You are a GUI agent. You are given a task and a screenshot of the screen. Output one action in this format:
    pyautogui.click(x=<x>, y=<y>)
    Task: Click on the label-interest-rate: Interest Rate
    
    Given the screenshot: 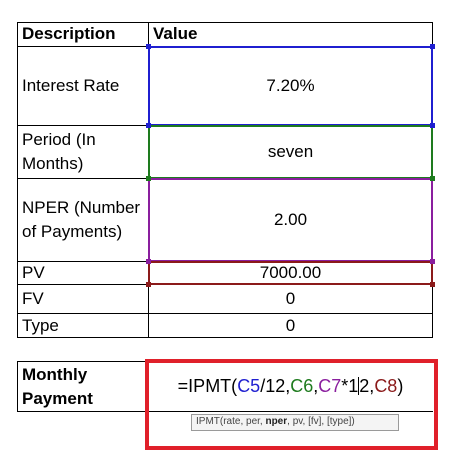 What is the action you would take?
    pyautogui.click(x=83, y=86)
    